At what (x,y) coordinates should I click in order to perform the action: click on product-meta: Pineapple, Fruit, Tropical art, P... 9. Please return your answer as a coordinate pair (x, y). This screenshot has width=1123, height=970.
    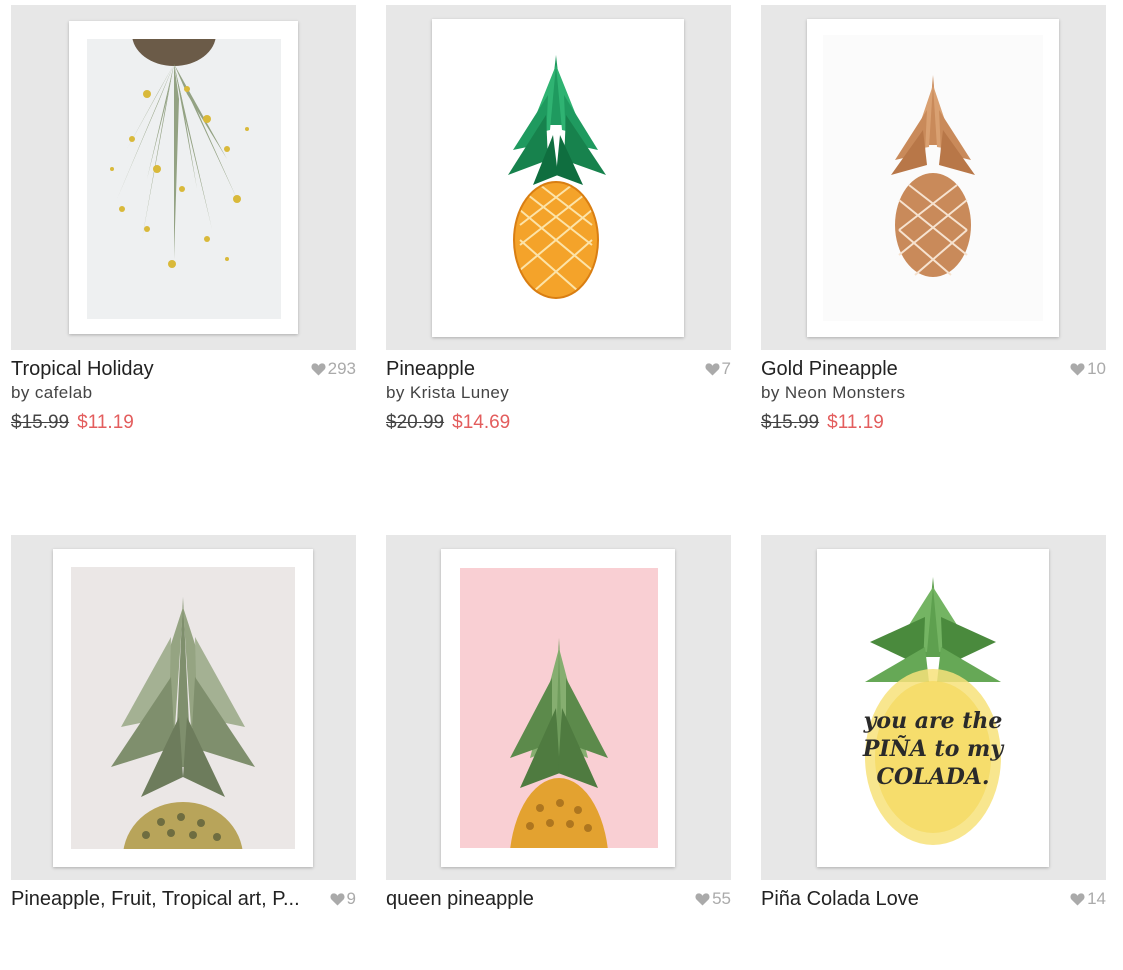
    Looking at the image, I should click on (183, 925).